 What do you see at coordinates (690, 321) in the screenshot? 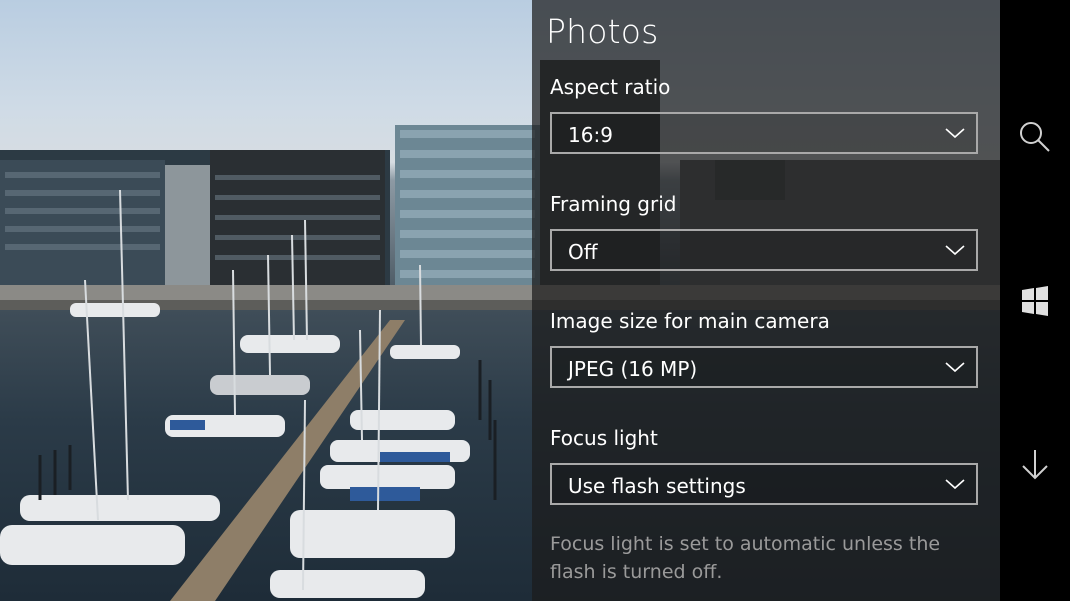
I see `image-size-label: Image size for main camera` at bounding box center [690, 321].